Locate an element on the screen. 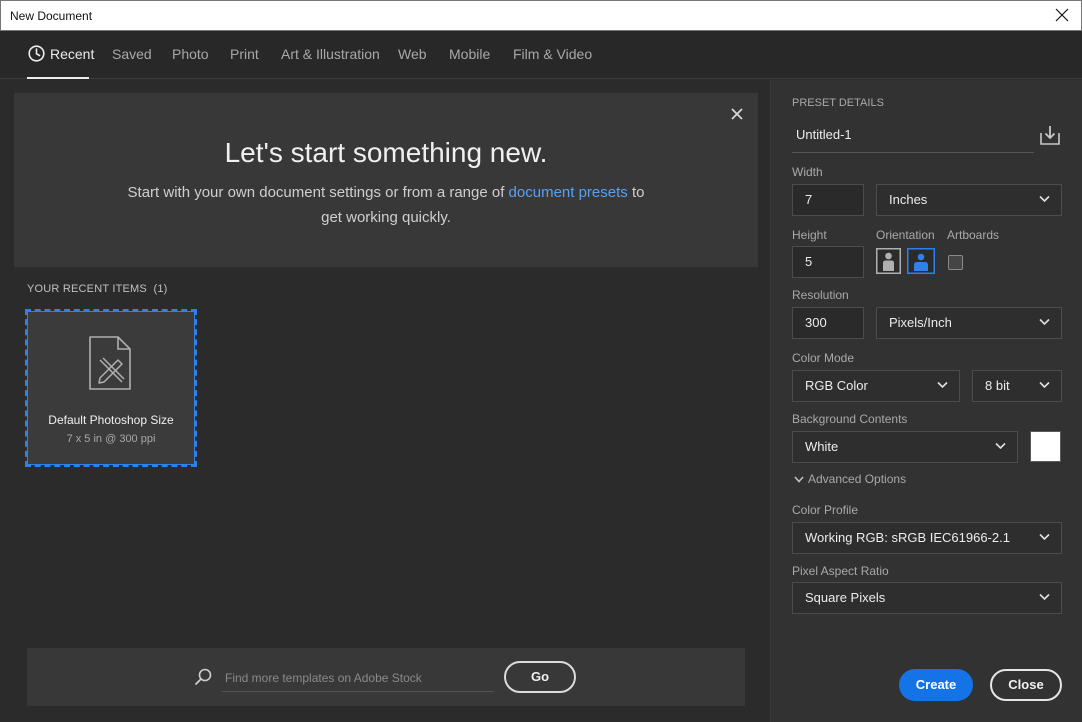  landscape-orientation-icon is located at coordinates (921, 261).